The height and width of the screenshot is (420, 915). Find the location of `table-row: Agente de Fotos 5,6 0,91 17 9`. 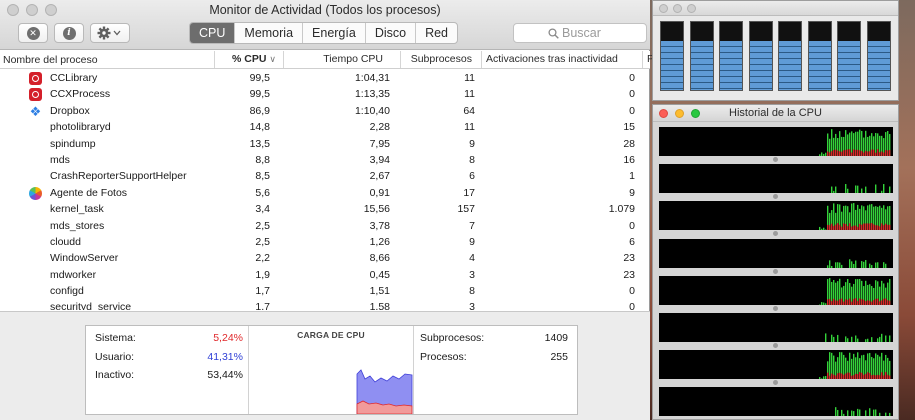

table-row: Agente de Fotos 5,6 0,91 17 9 is located at coordinates (325, 193).